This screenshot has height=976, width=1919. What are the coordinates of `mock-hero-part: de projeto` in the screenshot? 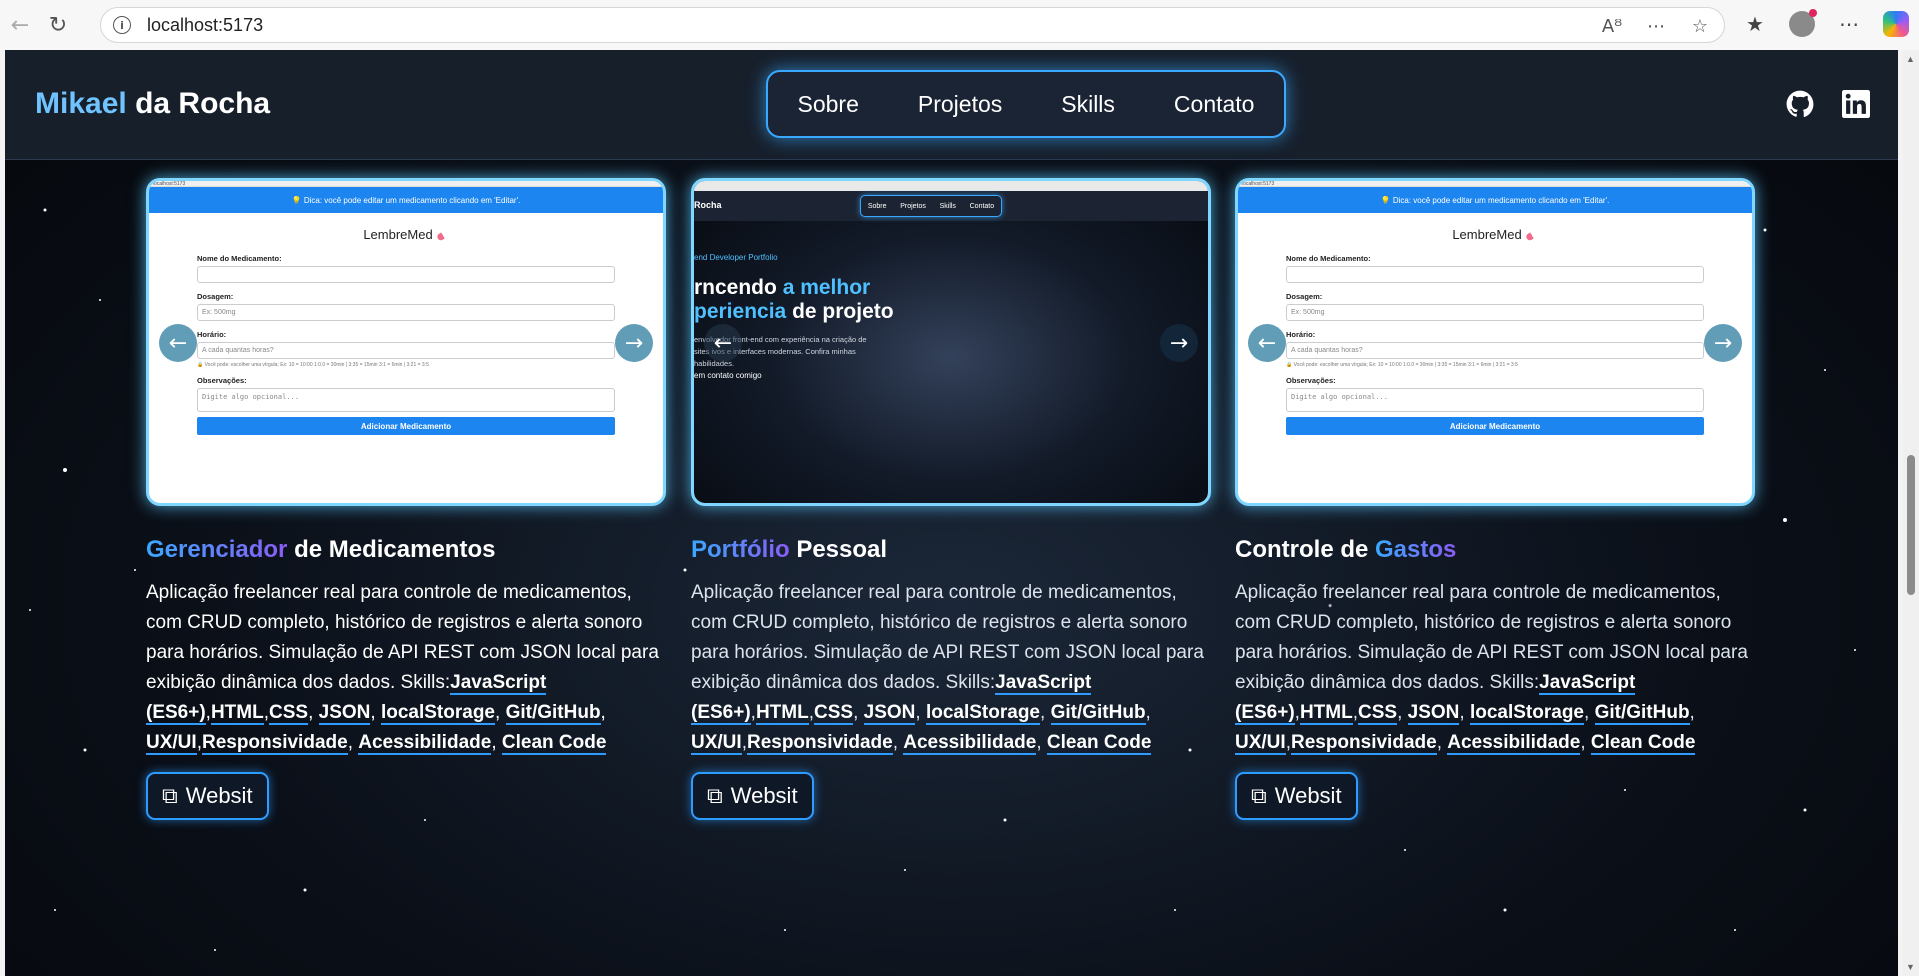 It's located at (843, 311).